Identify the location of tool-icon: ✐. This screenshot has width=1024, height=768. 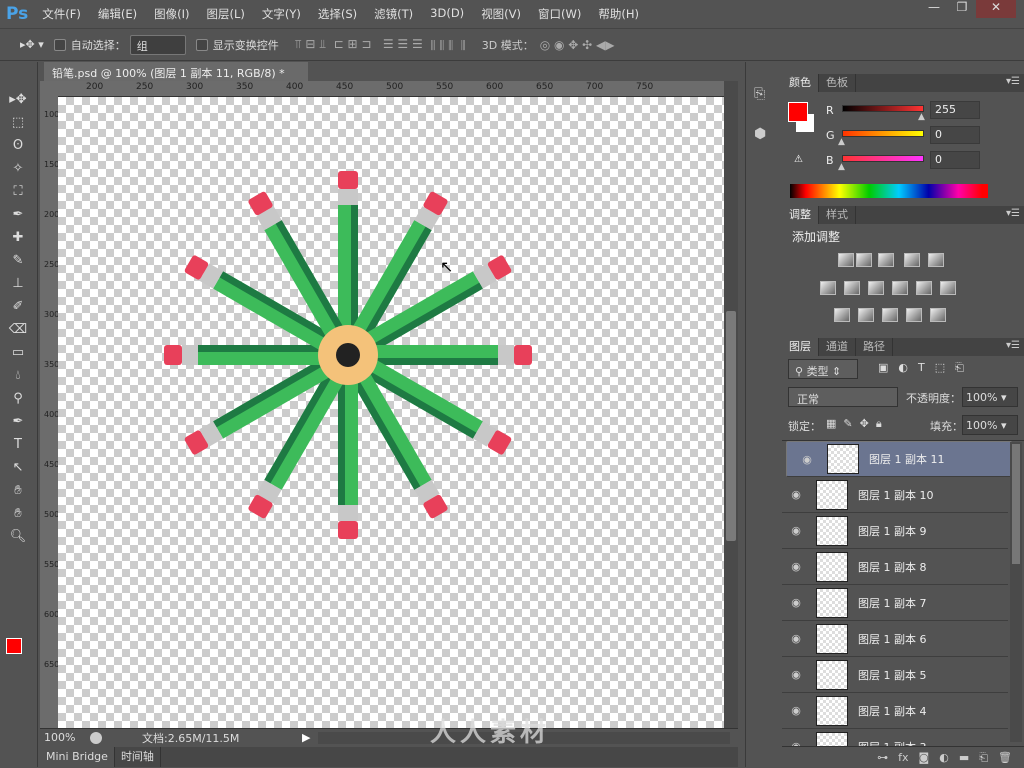
(18, 307).